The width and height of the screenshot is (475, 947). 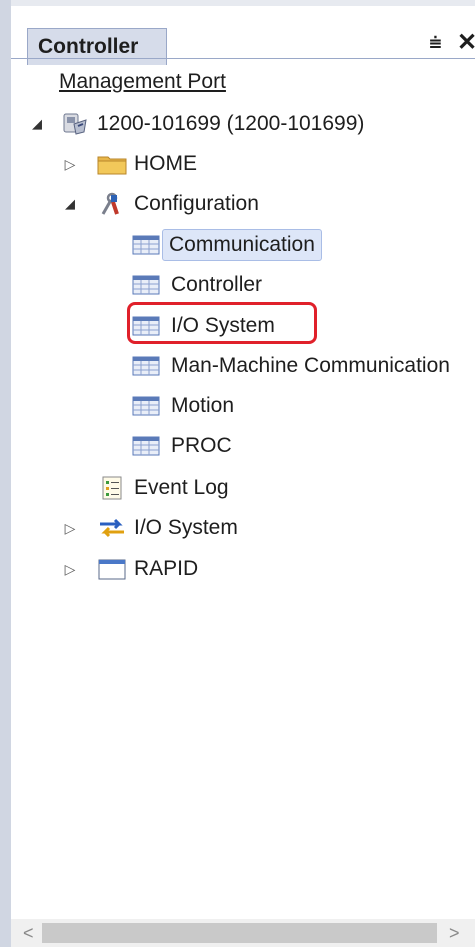 What do you see at coordinates (310, 365) in the screenshot?
I see `man-machine-communication-label: Man-Machine Communication` at bounding box center [310, 365].